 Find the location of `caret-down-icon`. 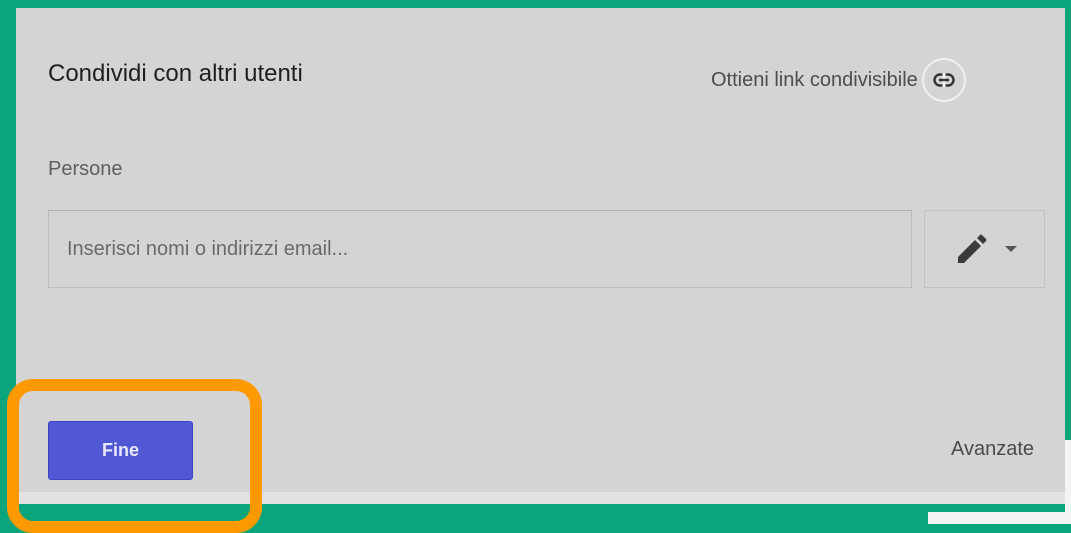

caret-down-icon is located at coordinates (1010, 249).